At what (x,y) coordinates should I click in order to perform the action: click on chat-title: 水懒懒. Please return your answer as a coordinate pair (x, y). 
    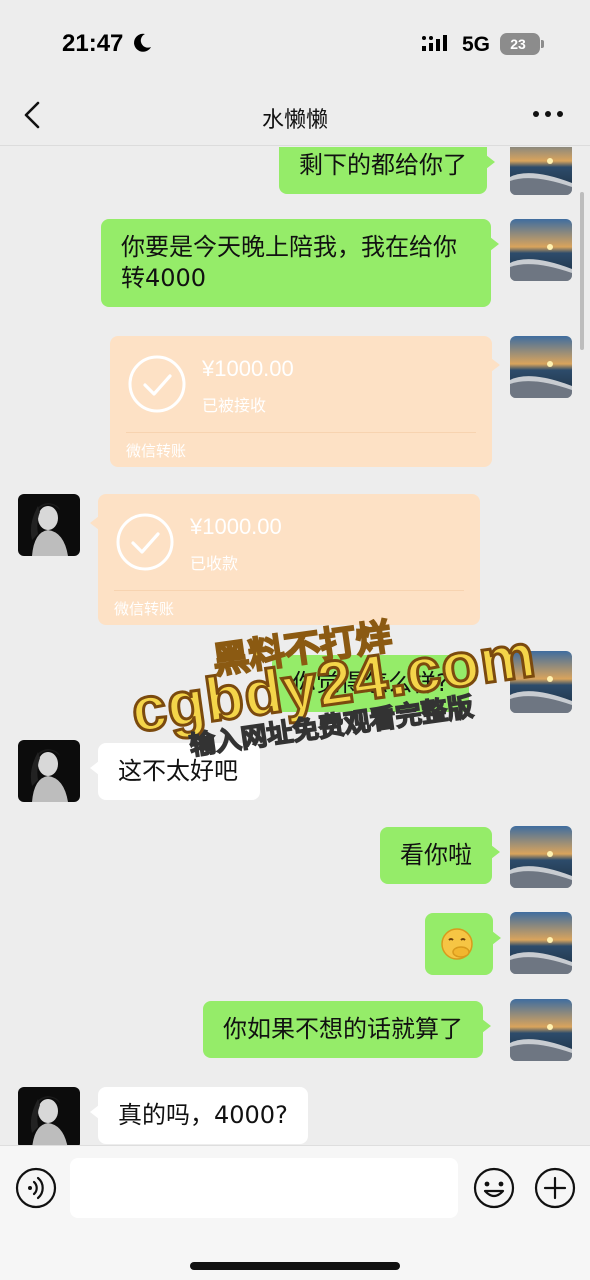
    Looking at the image, I should click on (294, 120).